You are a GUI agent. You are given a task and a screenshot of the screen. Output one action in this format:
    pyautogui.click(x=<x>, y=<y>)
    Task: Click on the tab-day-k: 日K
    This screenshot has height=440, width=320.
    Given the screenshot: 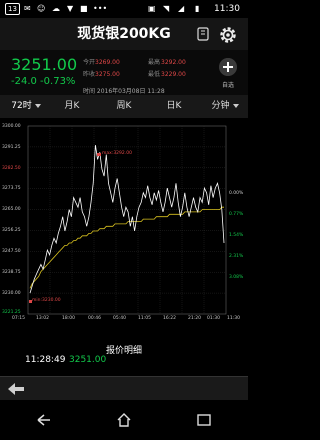 What is the action you would take?
    pyautogui.click(x=174, y=106)
    